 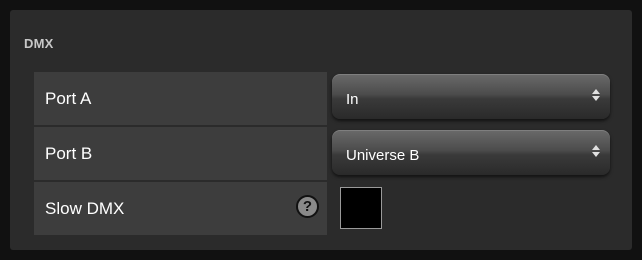 What do you see at coordinates (180, 208) in the screenshot?
I see `slow-dmx-label: Slow DMX ?` at bounding box center [180, 208].